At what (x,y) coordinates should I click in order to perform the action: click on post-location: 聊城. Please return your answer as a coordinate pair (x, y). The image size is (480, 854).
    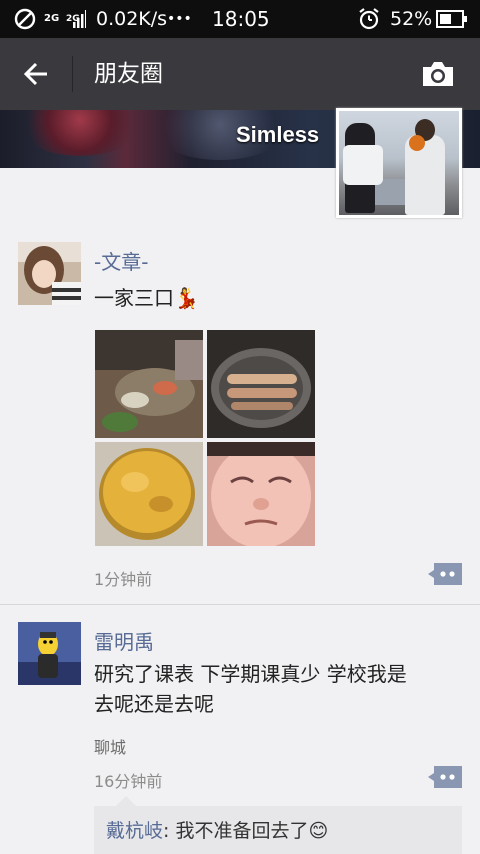
    Looking at the image, I should click on (110, 746).